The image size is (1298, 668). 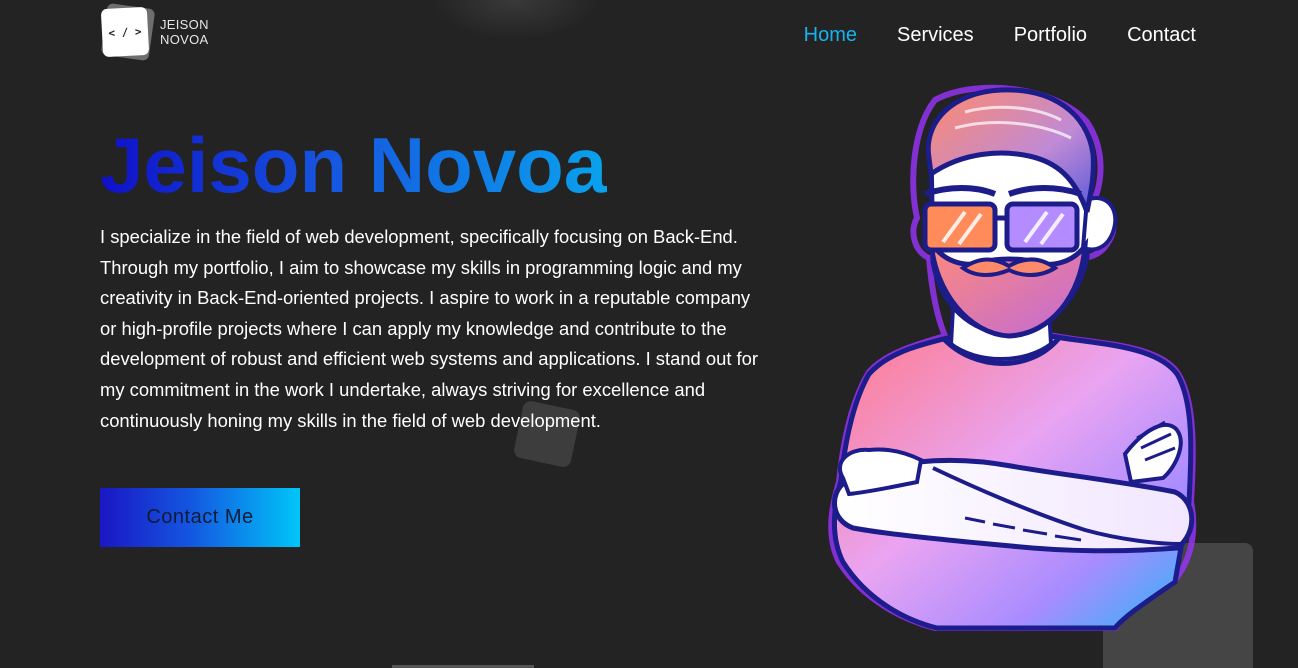 I want to click on contact-me-button: Contact Me, so click(x=200, y=517).